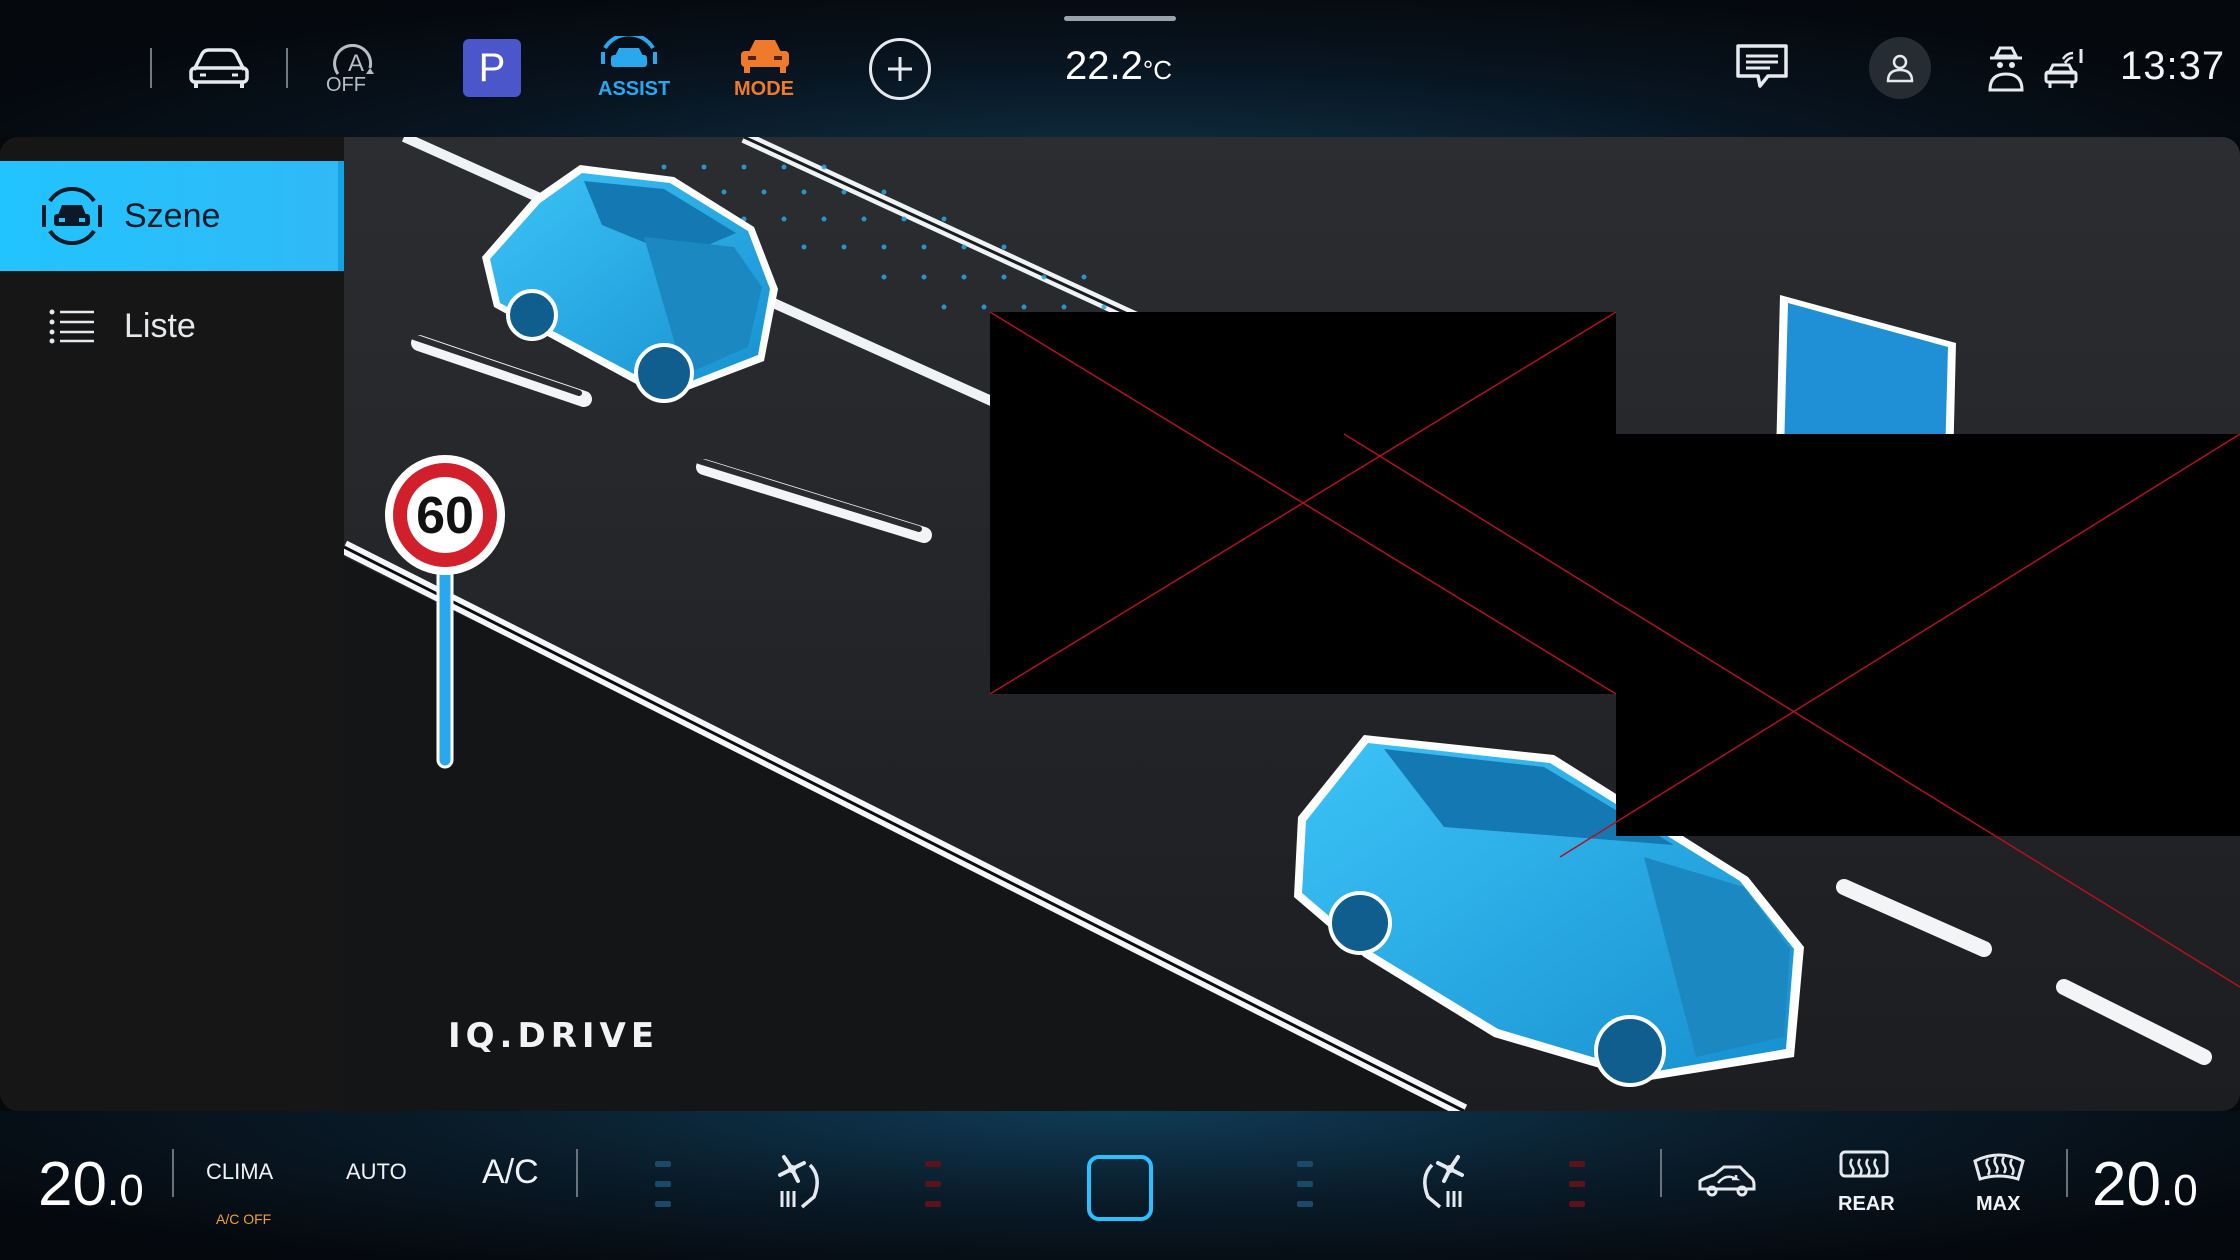 Image resolution: width=2240 pixels, height=1260 pixels. I want to click on sidebar-item-label: Szene, so click(172, 215).